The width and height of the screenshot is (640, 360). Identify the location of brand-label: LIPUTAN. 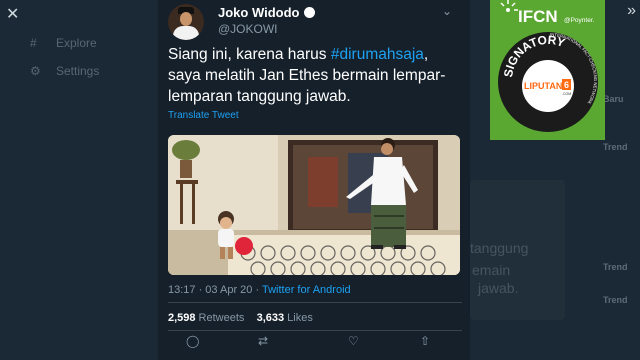
(543, 86).